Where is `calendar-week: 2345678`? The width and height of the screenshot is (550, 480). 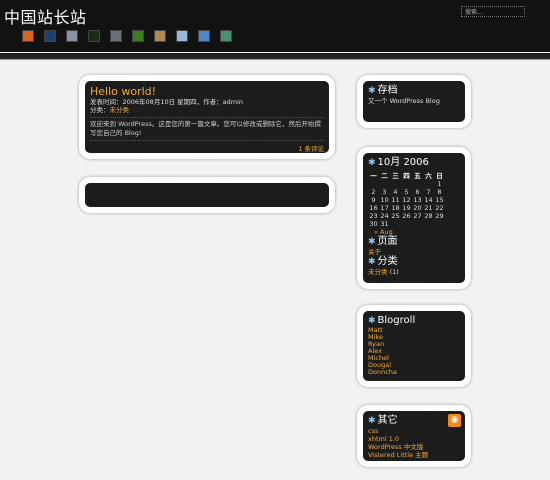
calendar-week: 2345678 is located at coordinates (406, 192).